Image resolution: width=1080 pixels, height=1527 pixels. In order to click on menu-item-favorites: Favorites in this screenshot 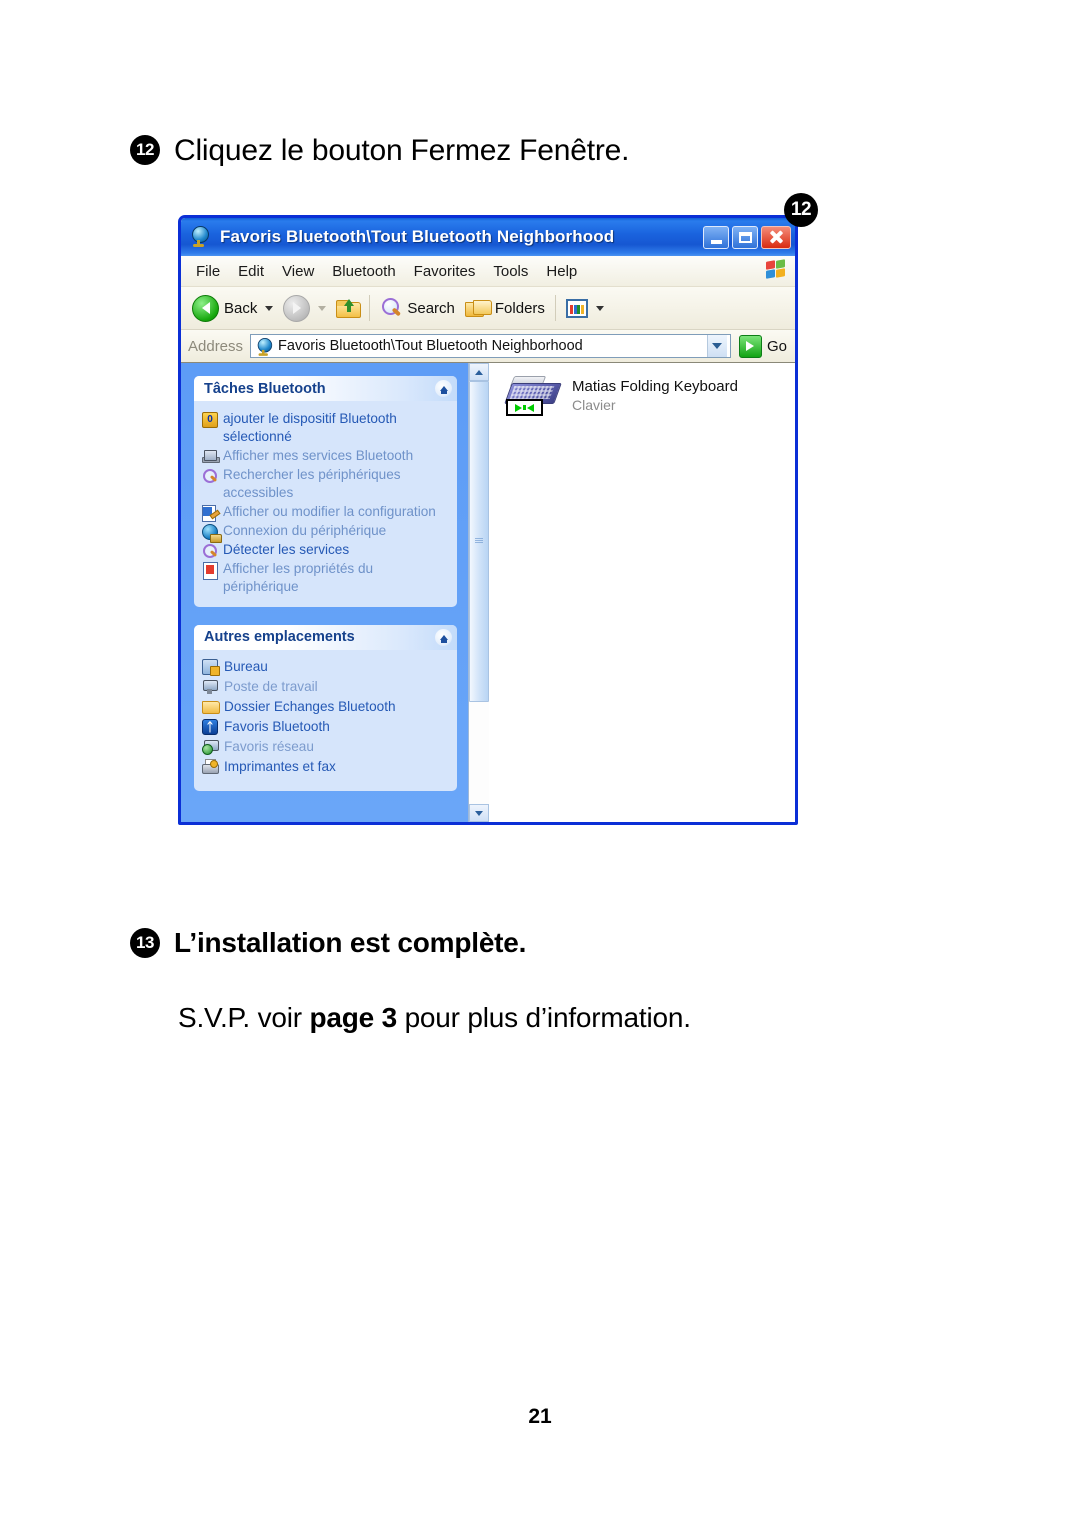, I will do `click(445, 271)`.